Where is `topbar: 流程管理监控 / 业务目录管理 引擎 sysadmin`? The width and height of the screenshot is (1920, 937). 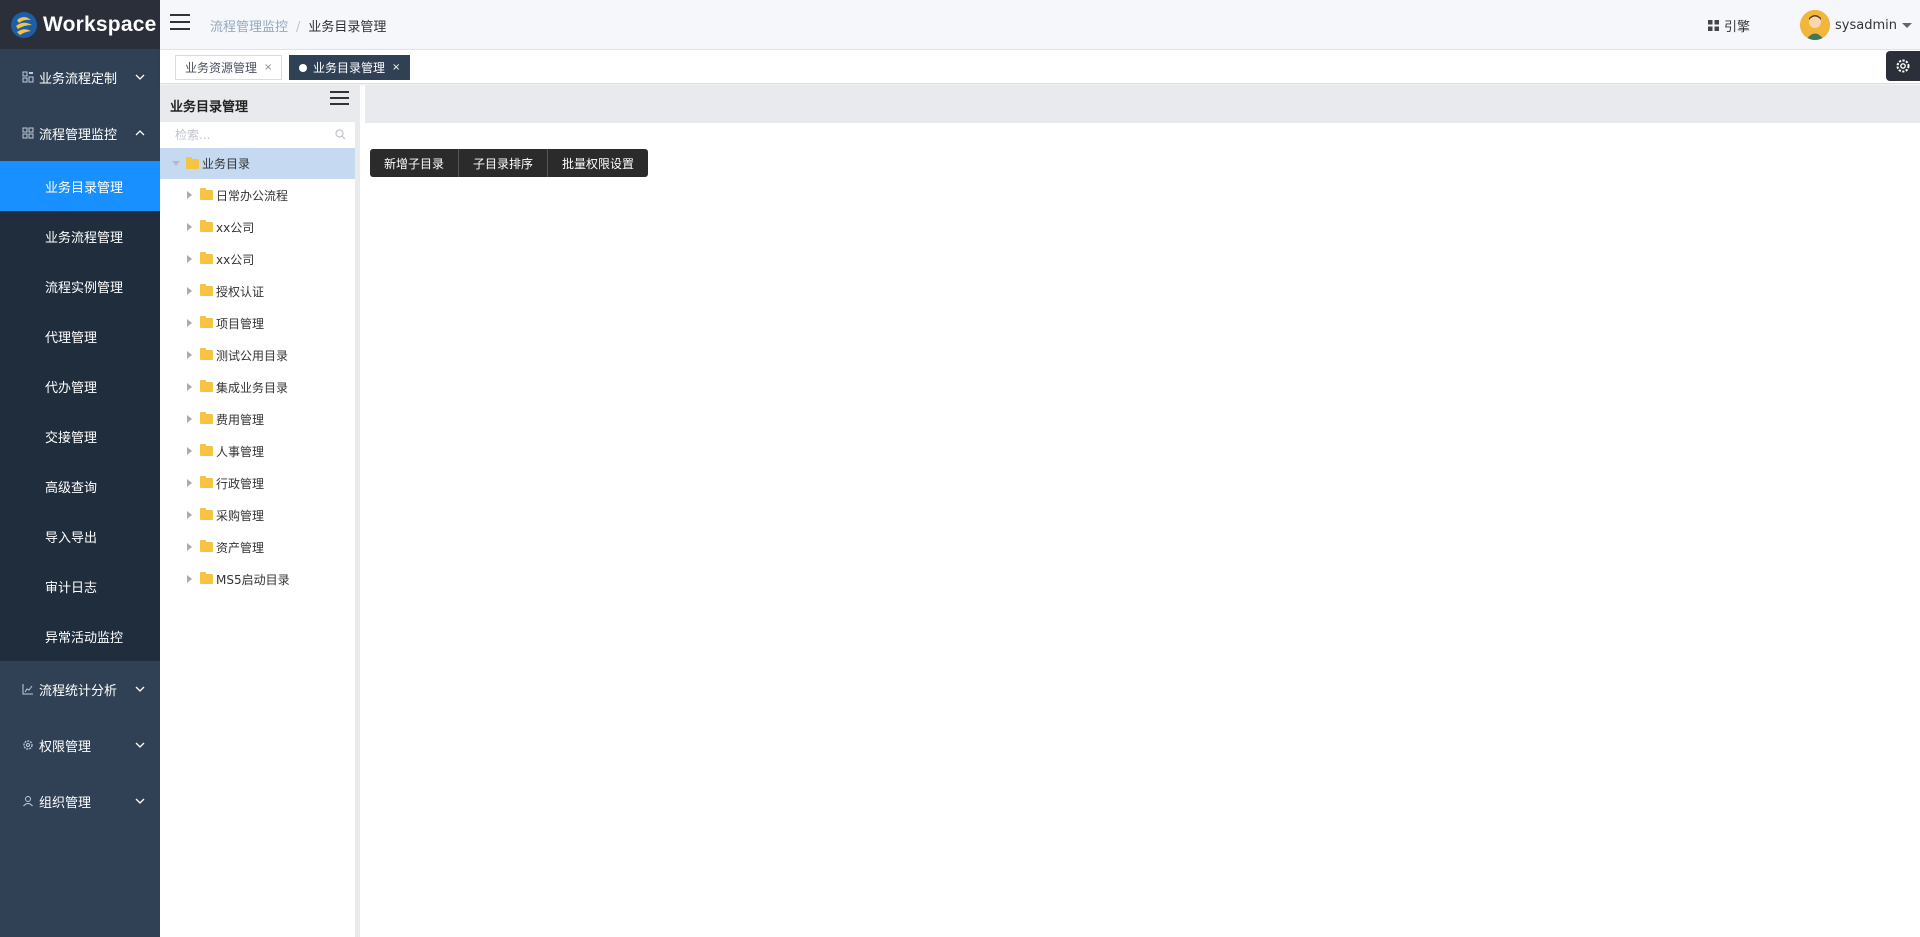
topbar: 流程管理监控 / 业务目录管理 引擎 sysadmin is located at coordinates (1040, 25).